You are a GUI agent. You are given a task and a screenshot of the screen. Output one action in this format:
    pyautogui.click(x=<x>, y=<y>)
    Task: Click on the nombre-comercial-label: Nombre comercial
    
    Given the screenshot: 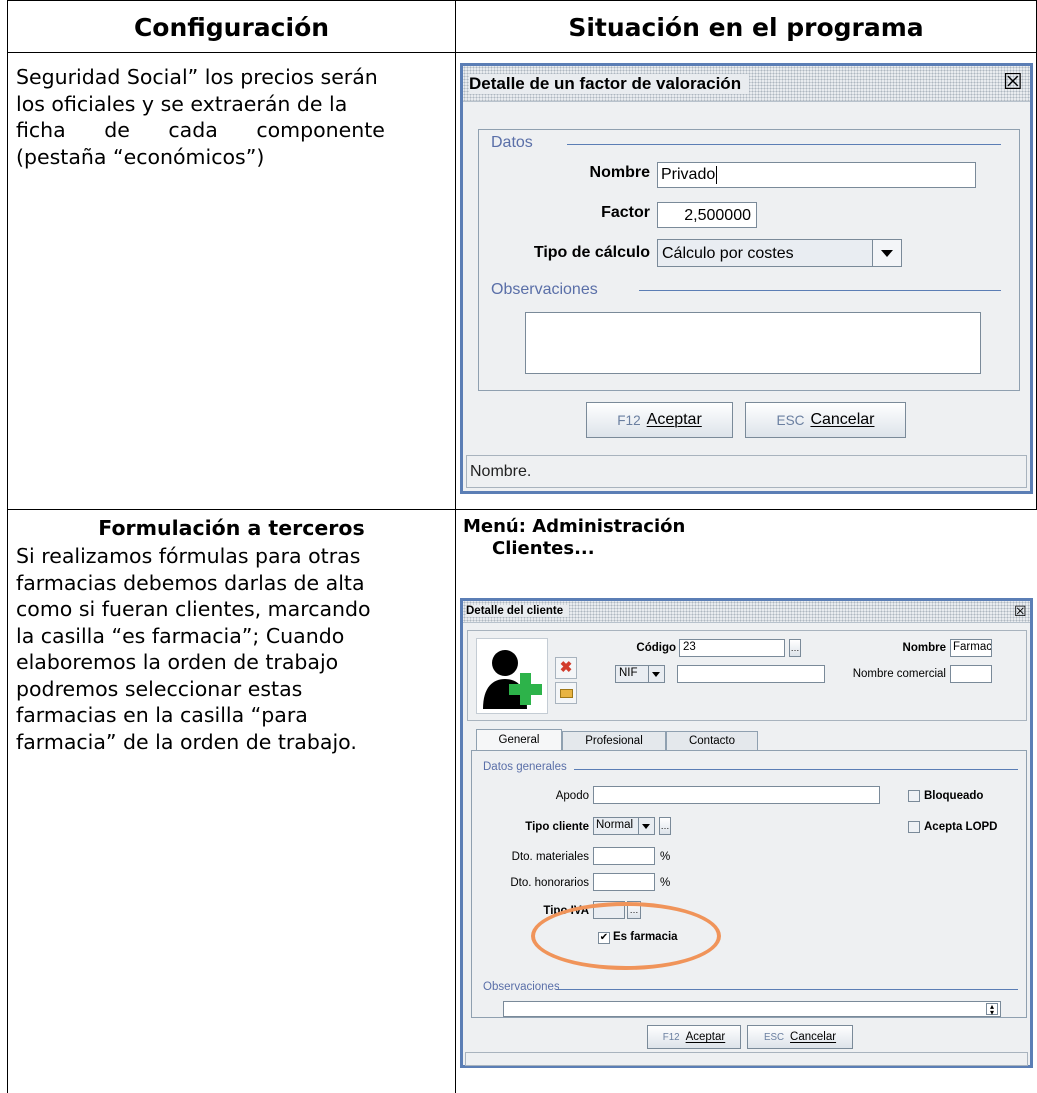 What is the action you would take?
    pyautogui.click(x=899, y=674)
    